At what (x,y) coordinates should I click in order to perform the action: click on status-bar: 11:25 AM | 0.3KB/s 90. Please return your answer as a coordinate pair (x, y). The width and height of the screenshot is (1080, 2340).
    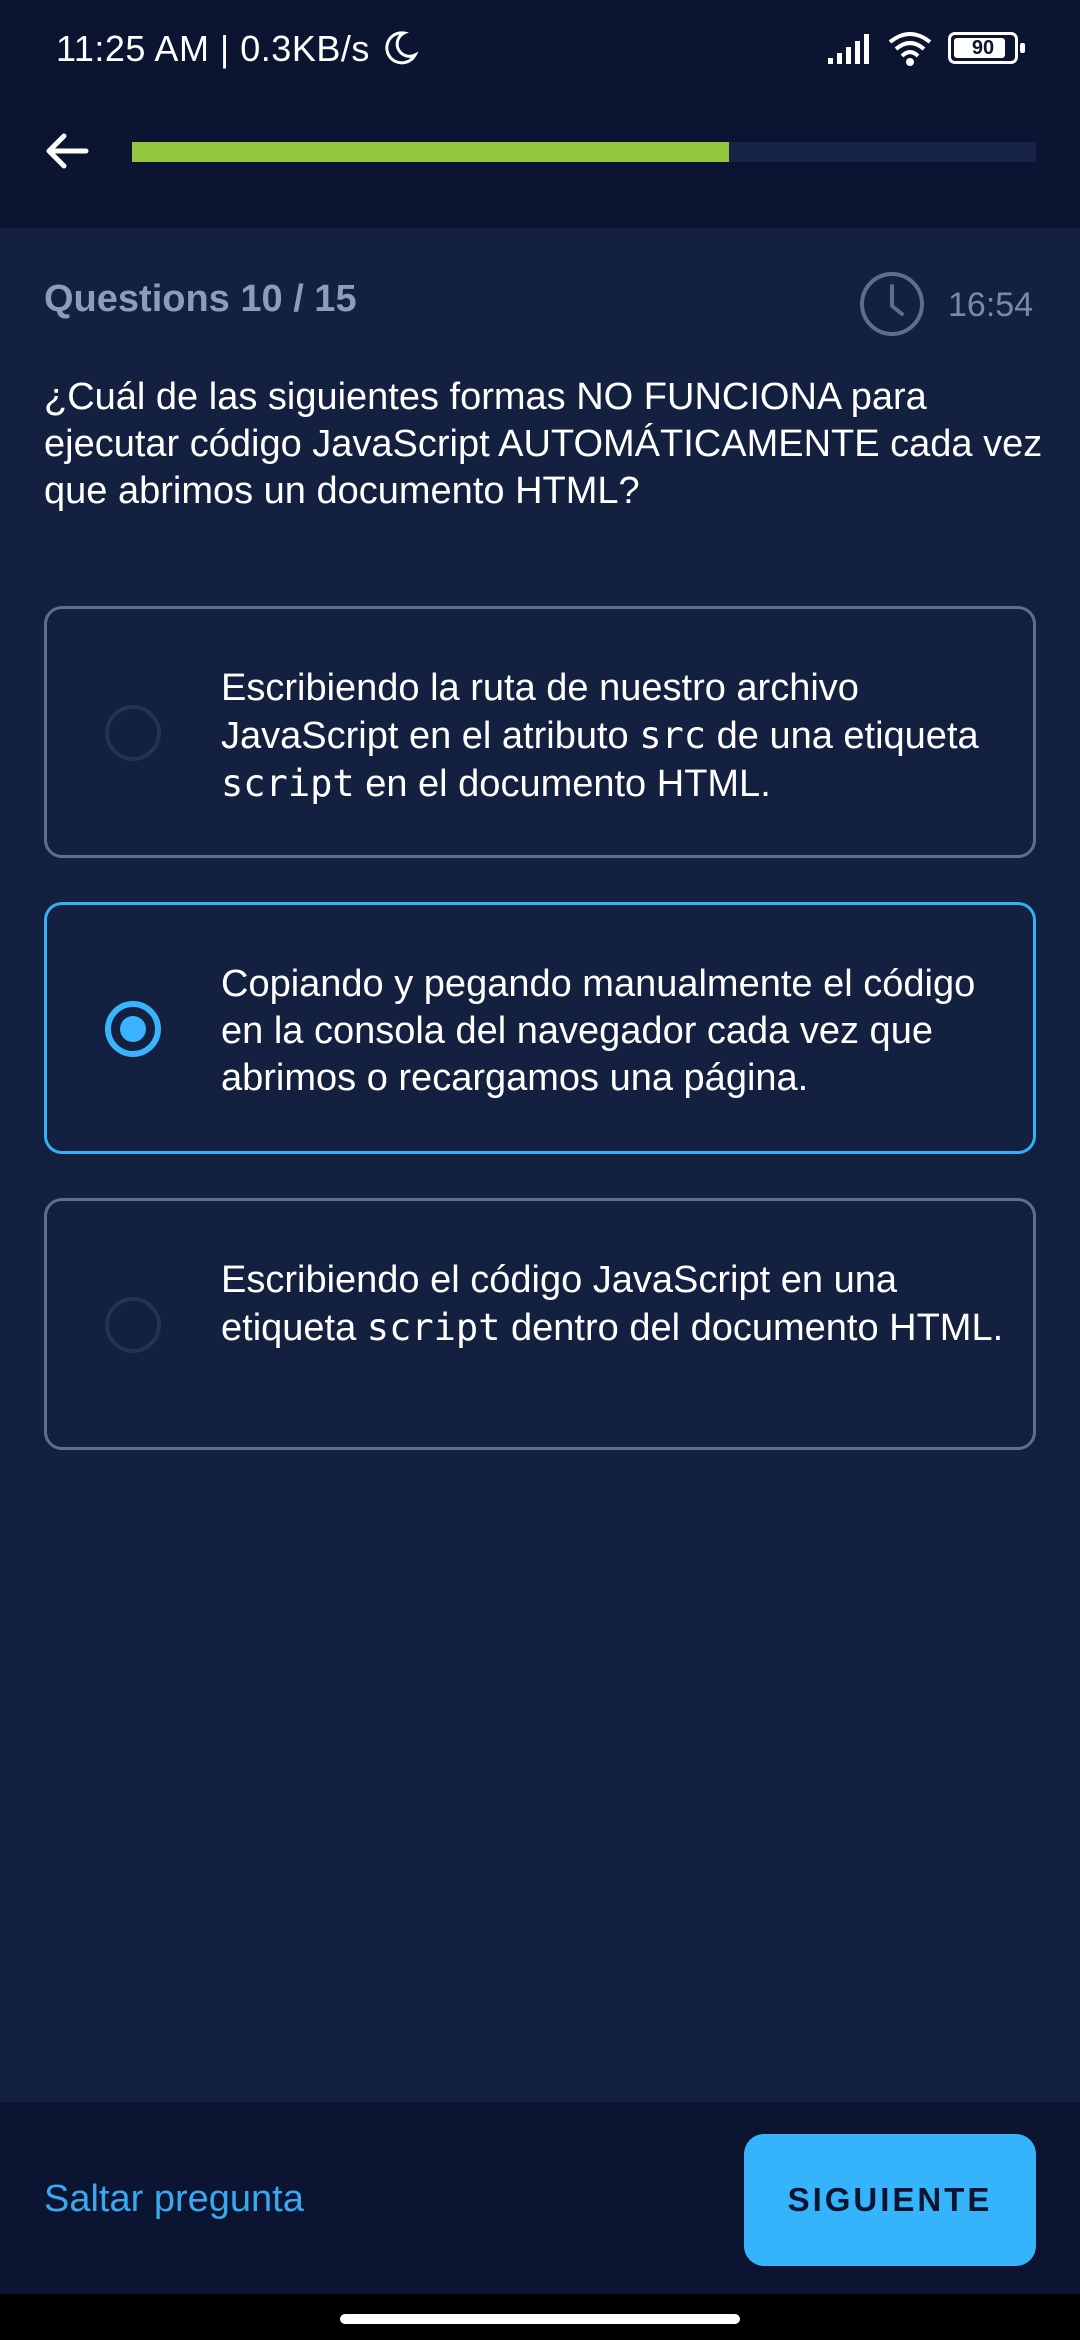
    Looking at the image, I should click on (540, 50).